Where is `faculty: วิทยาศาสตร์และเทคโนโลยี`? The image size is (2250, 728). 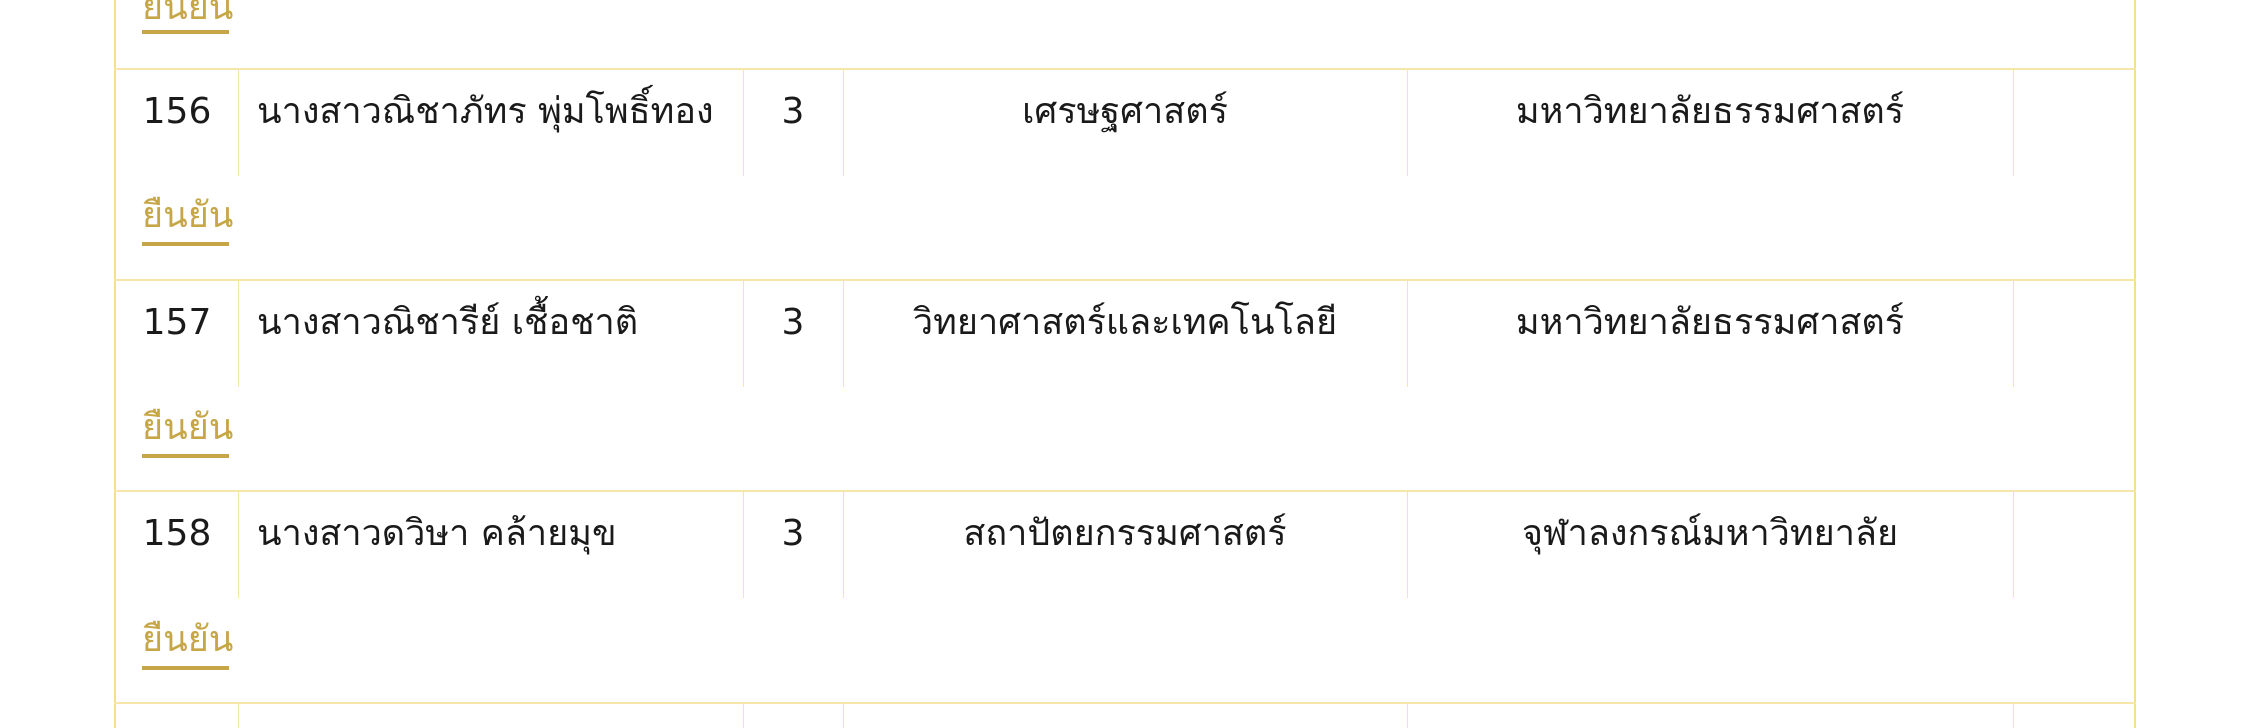
faculty: วิทยาศาสตร์และเทคโนโลยี is located at coordinates (1125, 322).